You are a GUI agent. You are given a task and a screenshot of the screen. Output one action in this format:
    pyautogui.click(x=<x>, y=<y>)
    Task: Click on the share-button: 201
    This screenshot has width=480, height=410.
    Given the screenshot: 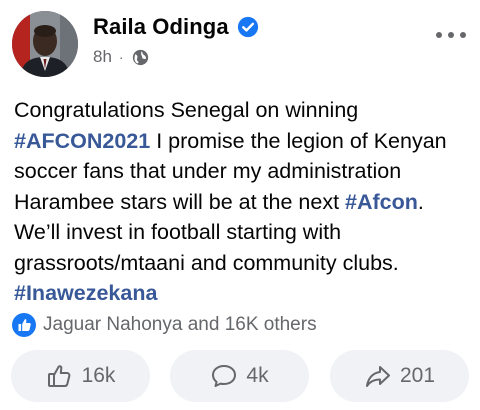 What is the action you would take?
    pyautogui.click(x=399, y=376)
    